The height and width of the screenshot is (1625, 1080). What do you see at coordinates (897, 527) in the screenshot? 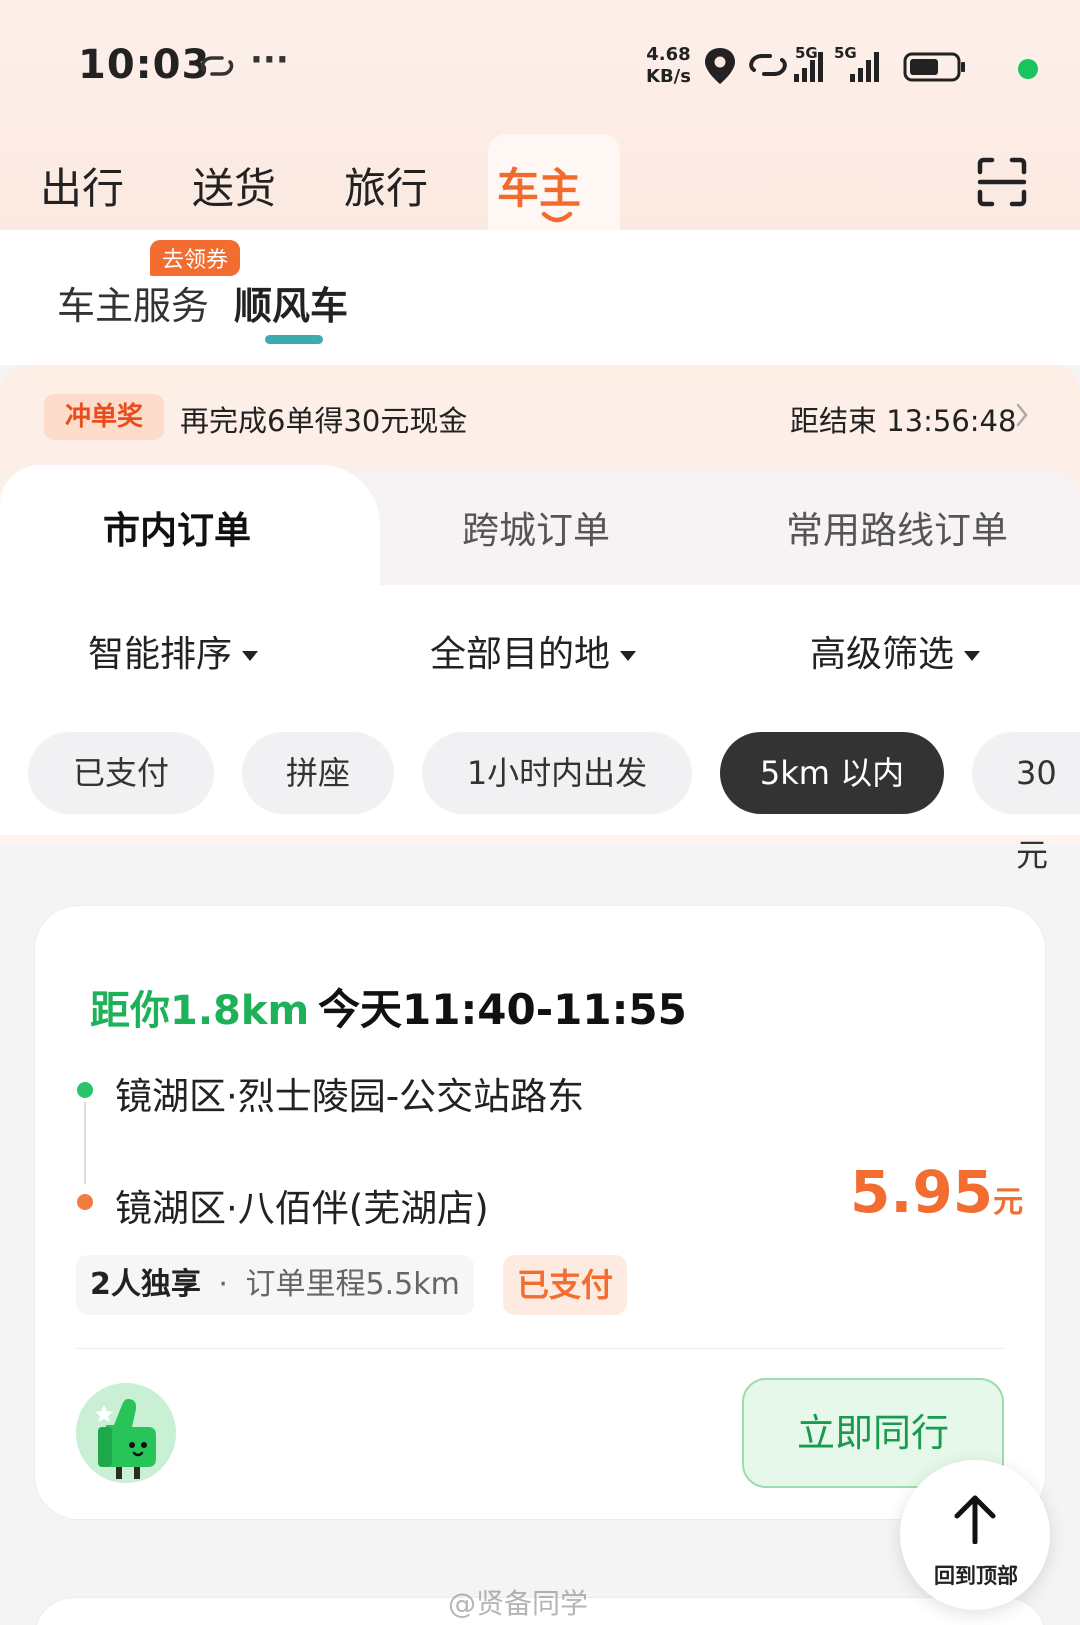
I see `tab-common-route-orders: 常用路线订单` at bounding box center [897, 527].